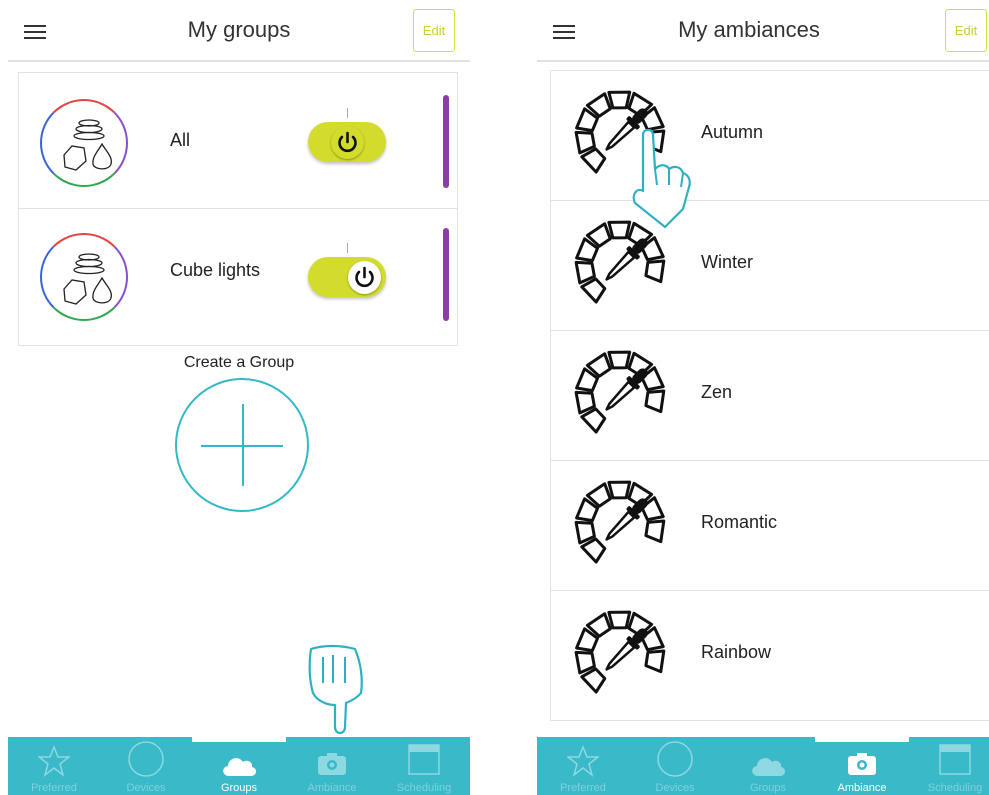  Describe the element at coordinates (238, 141) in the screenshot. I see `group-row-all: All` at that location.